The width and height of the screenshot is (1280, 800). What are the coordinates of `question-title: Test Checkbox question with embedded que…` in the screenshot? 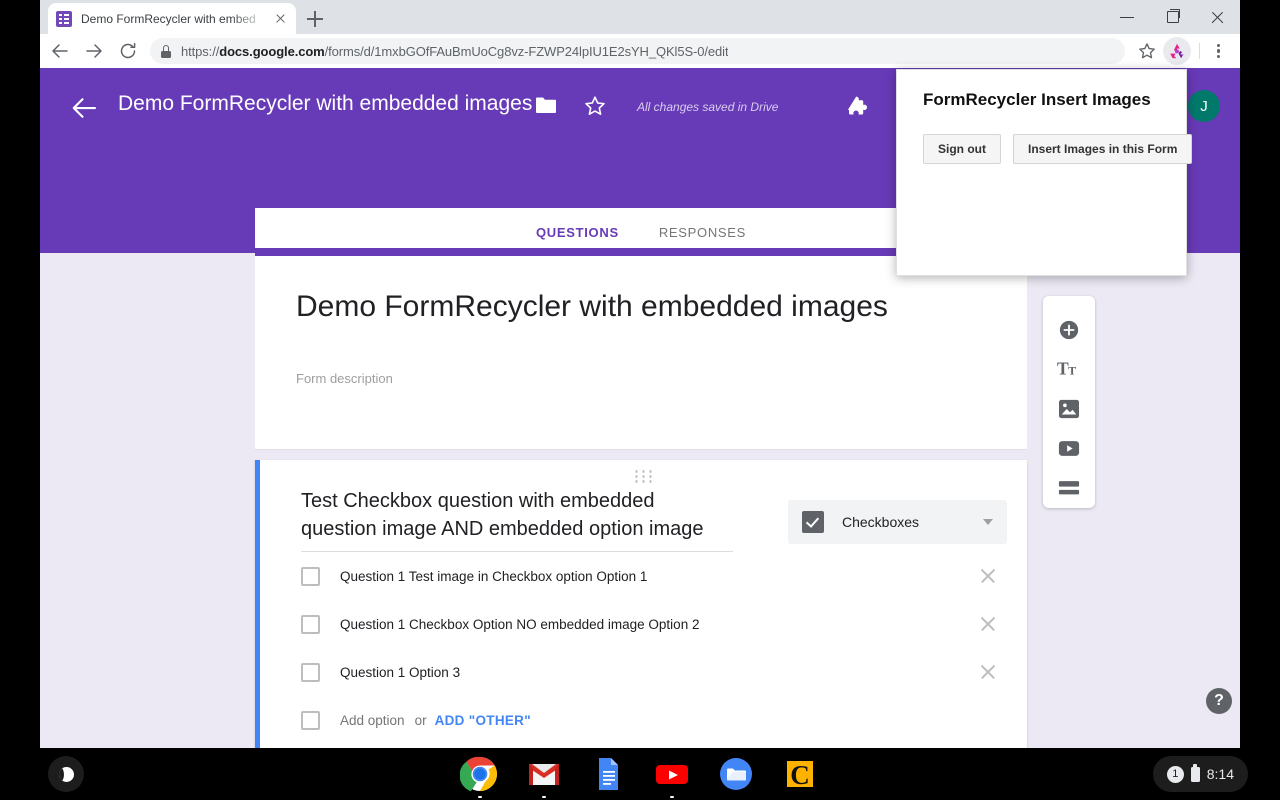 It's located at (517, 520).